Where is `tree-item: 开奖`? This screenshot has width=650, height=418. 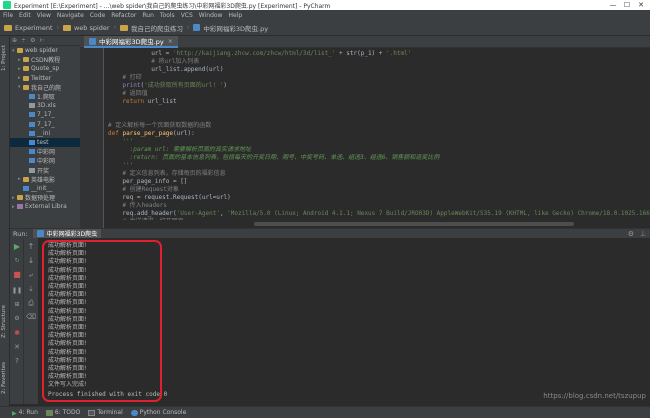 tree-item: 开奖 is located at coordinates (45, 170).